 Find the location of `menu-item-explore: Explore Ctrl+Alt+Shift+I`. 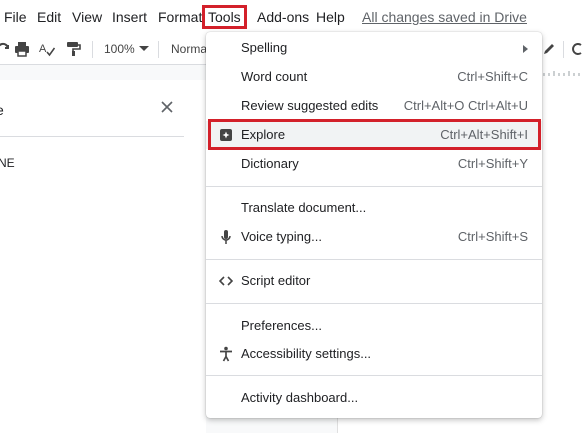

menu-item-explore: Explore Ctrl+Alt+Shift+I is located at coordinates (374, 134).